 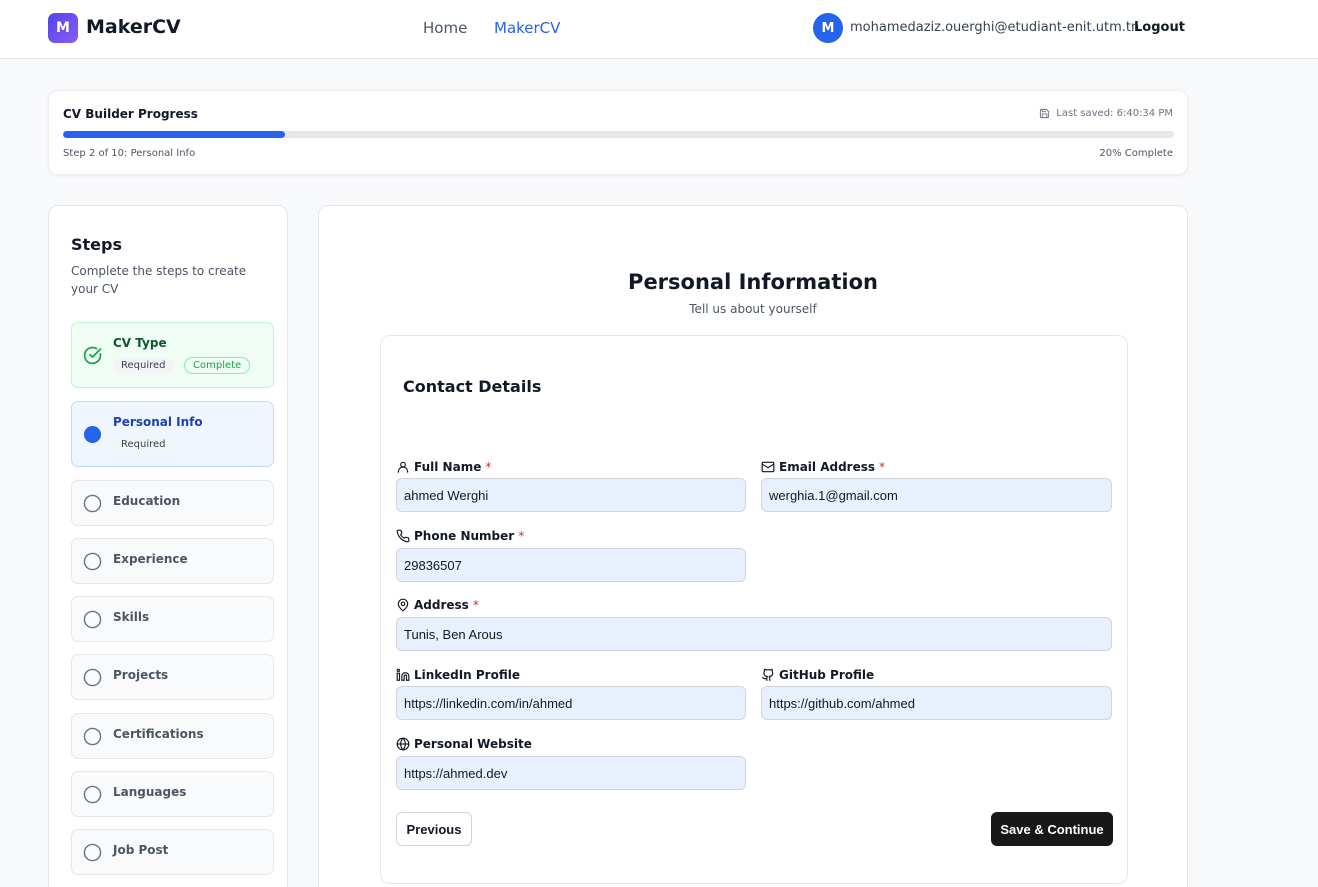 I want to click on section-title: Contact Details, so click(x=472, y=386).